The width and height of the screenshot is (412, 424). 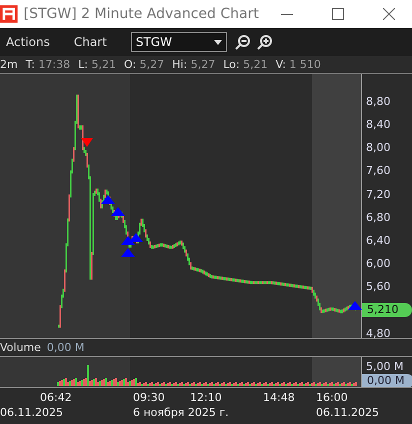 What do you see at coordinates (28, 42) in the screenshot?
I see `menu-item: Actions` at bounding box center [28, 42].